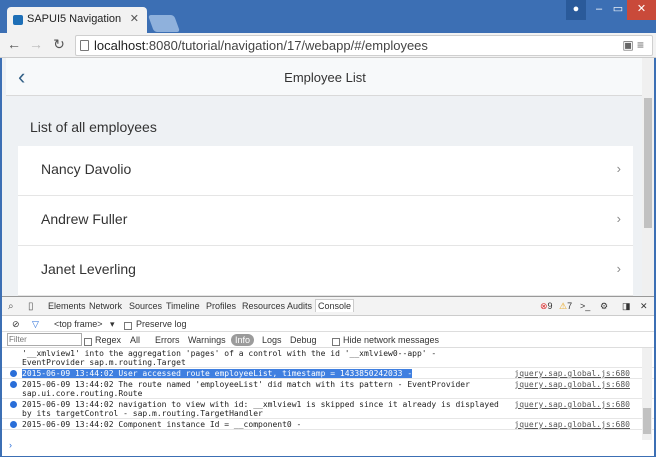  I want to click on hide-network-label: Hide network messages, so click(391, 340).